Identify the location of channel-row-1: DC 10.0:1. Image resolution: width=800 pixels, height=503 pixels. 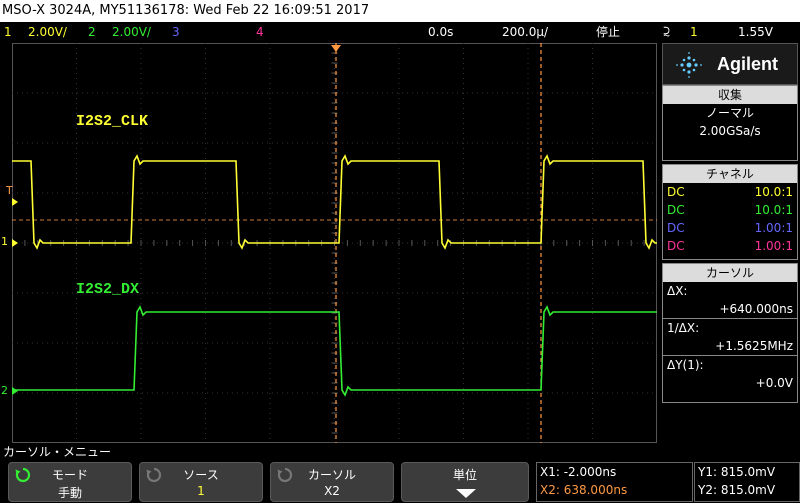
(730, 192).